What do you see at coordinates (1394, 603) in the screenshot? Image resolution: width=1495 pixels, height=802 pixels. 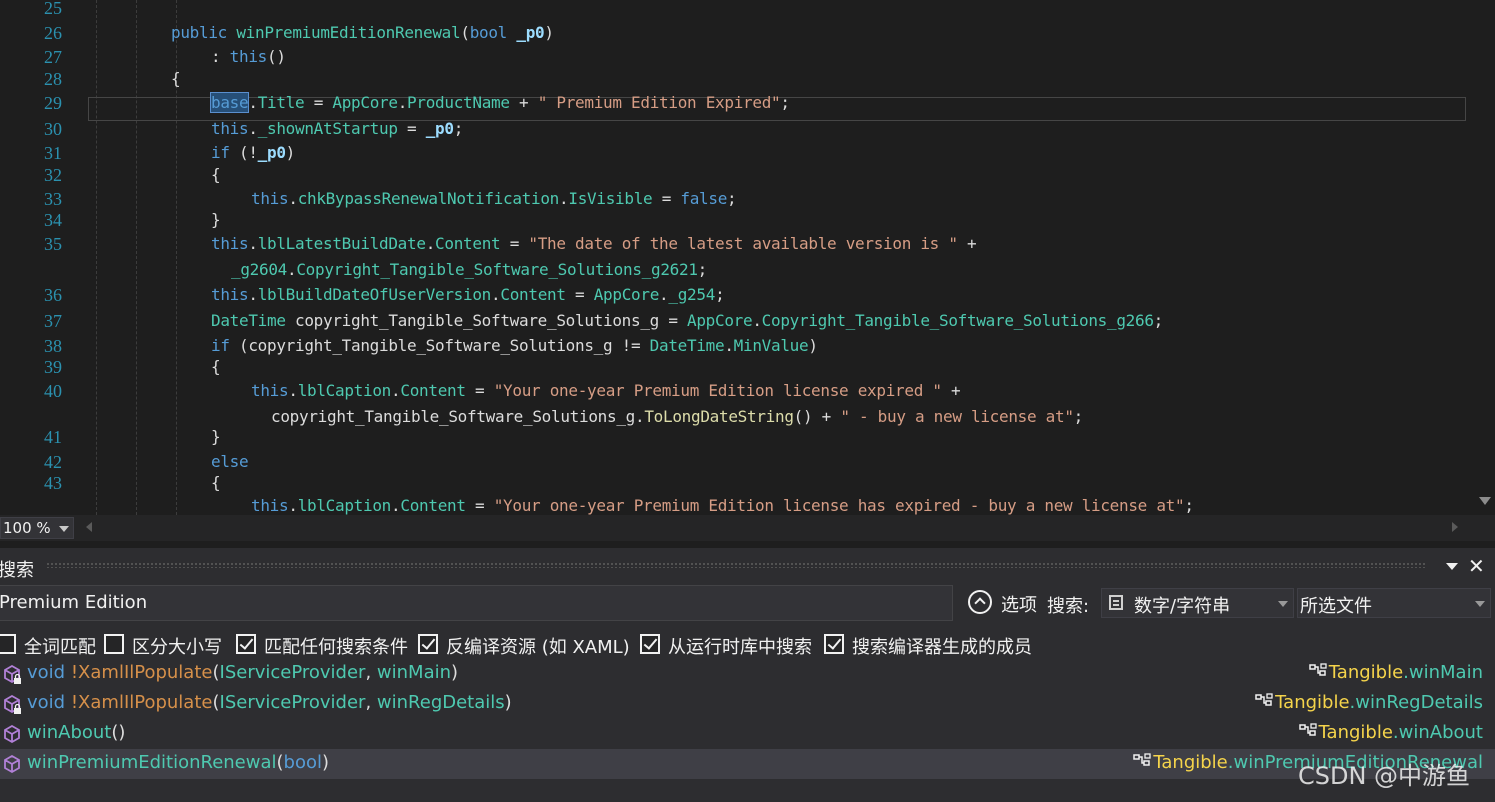 I see `search-scope-select: 所选文件` at bounding box center [1394, 603].